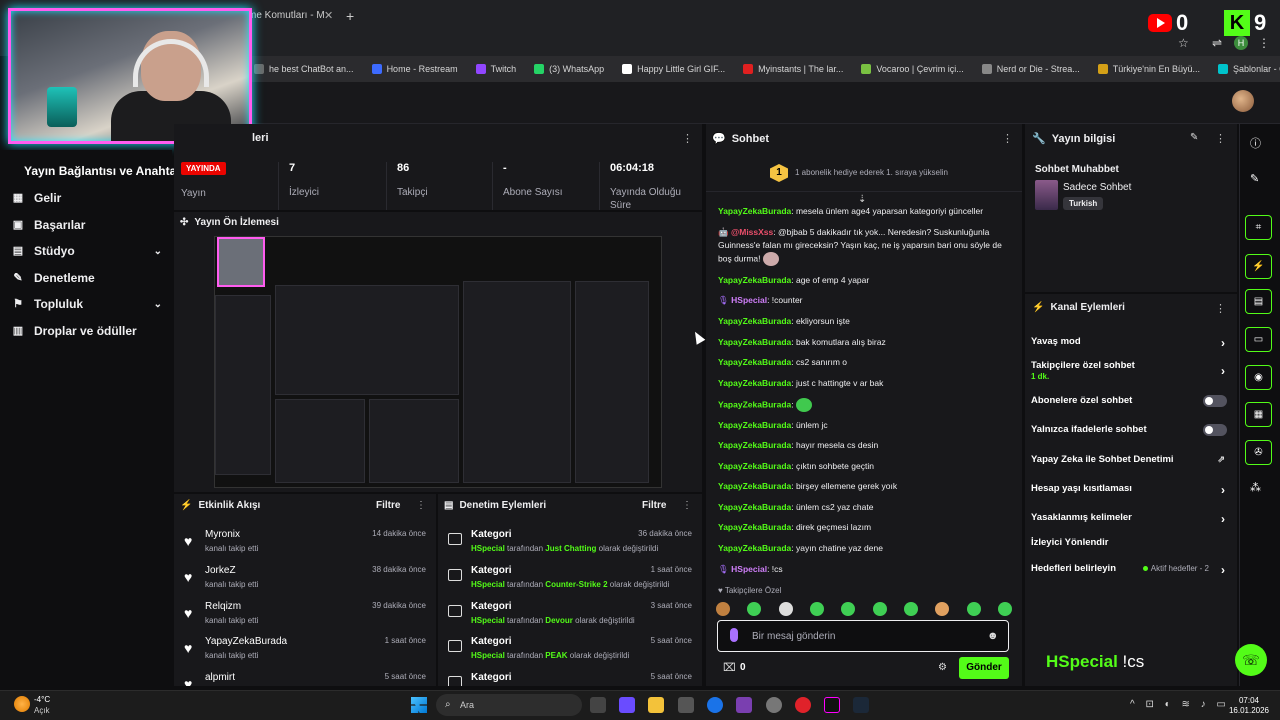  What do you see at coordinates (729, 667) in the screenshot?
I see `gift-icon: ⌧` at bounding box center [729, 667].